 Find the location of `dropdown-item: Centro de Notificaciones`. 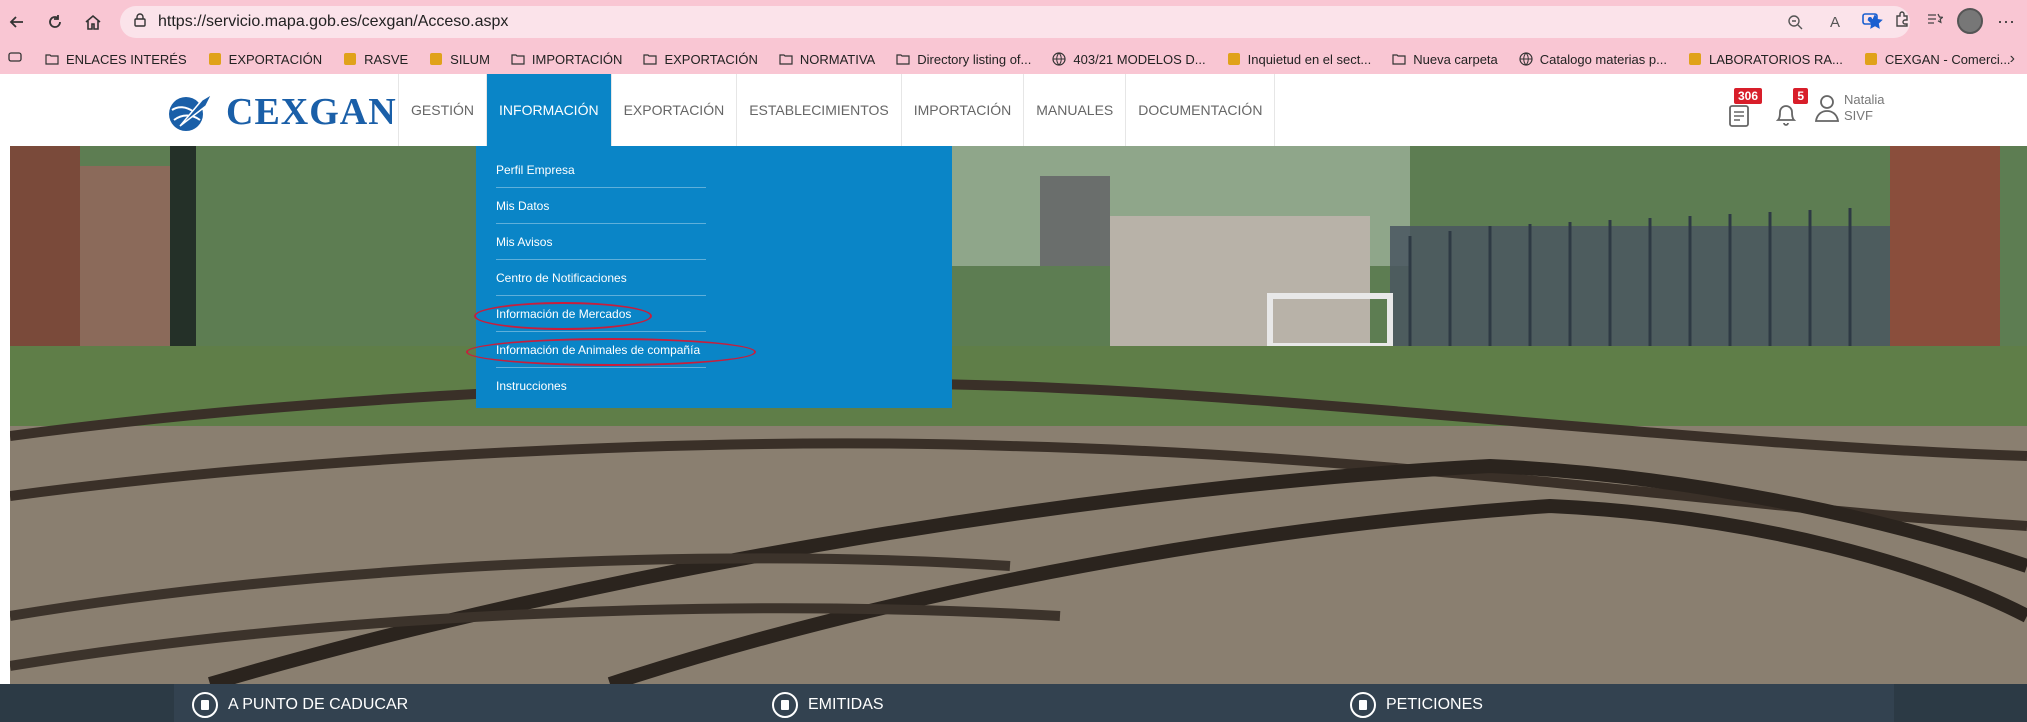

dropdown-item: Centro de Notificaciones is located at coordinates (601, 278).